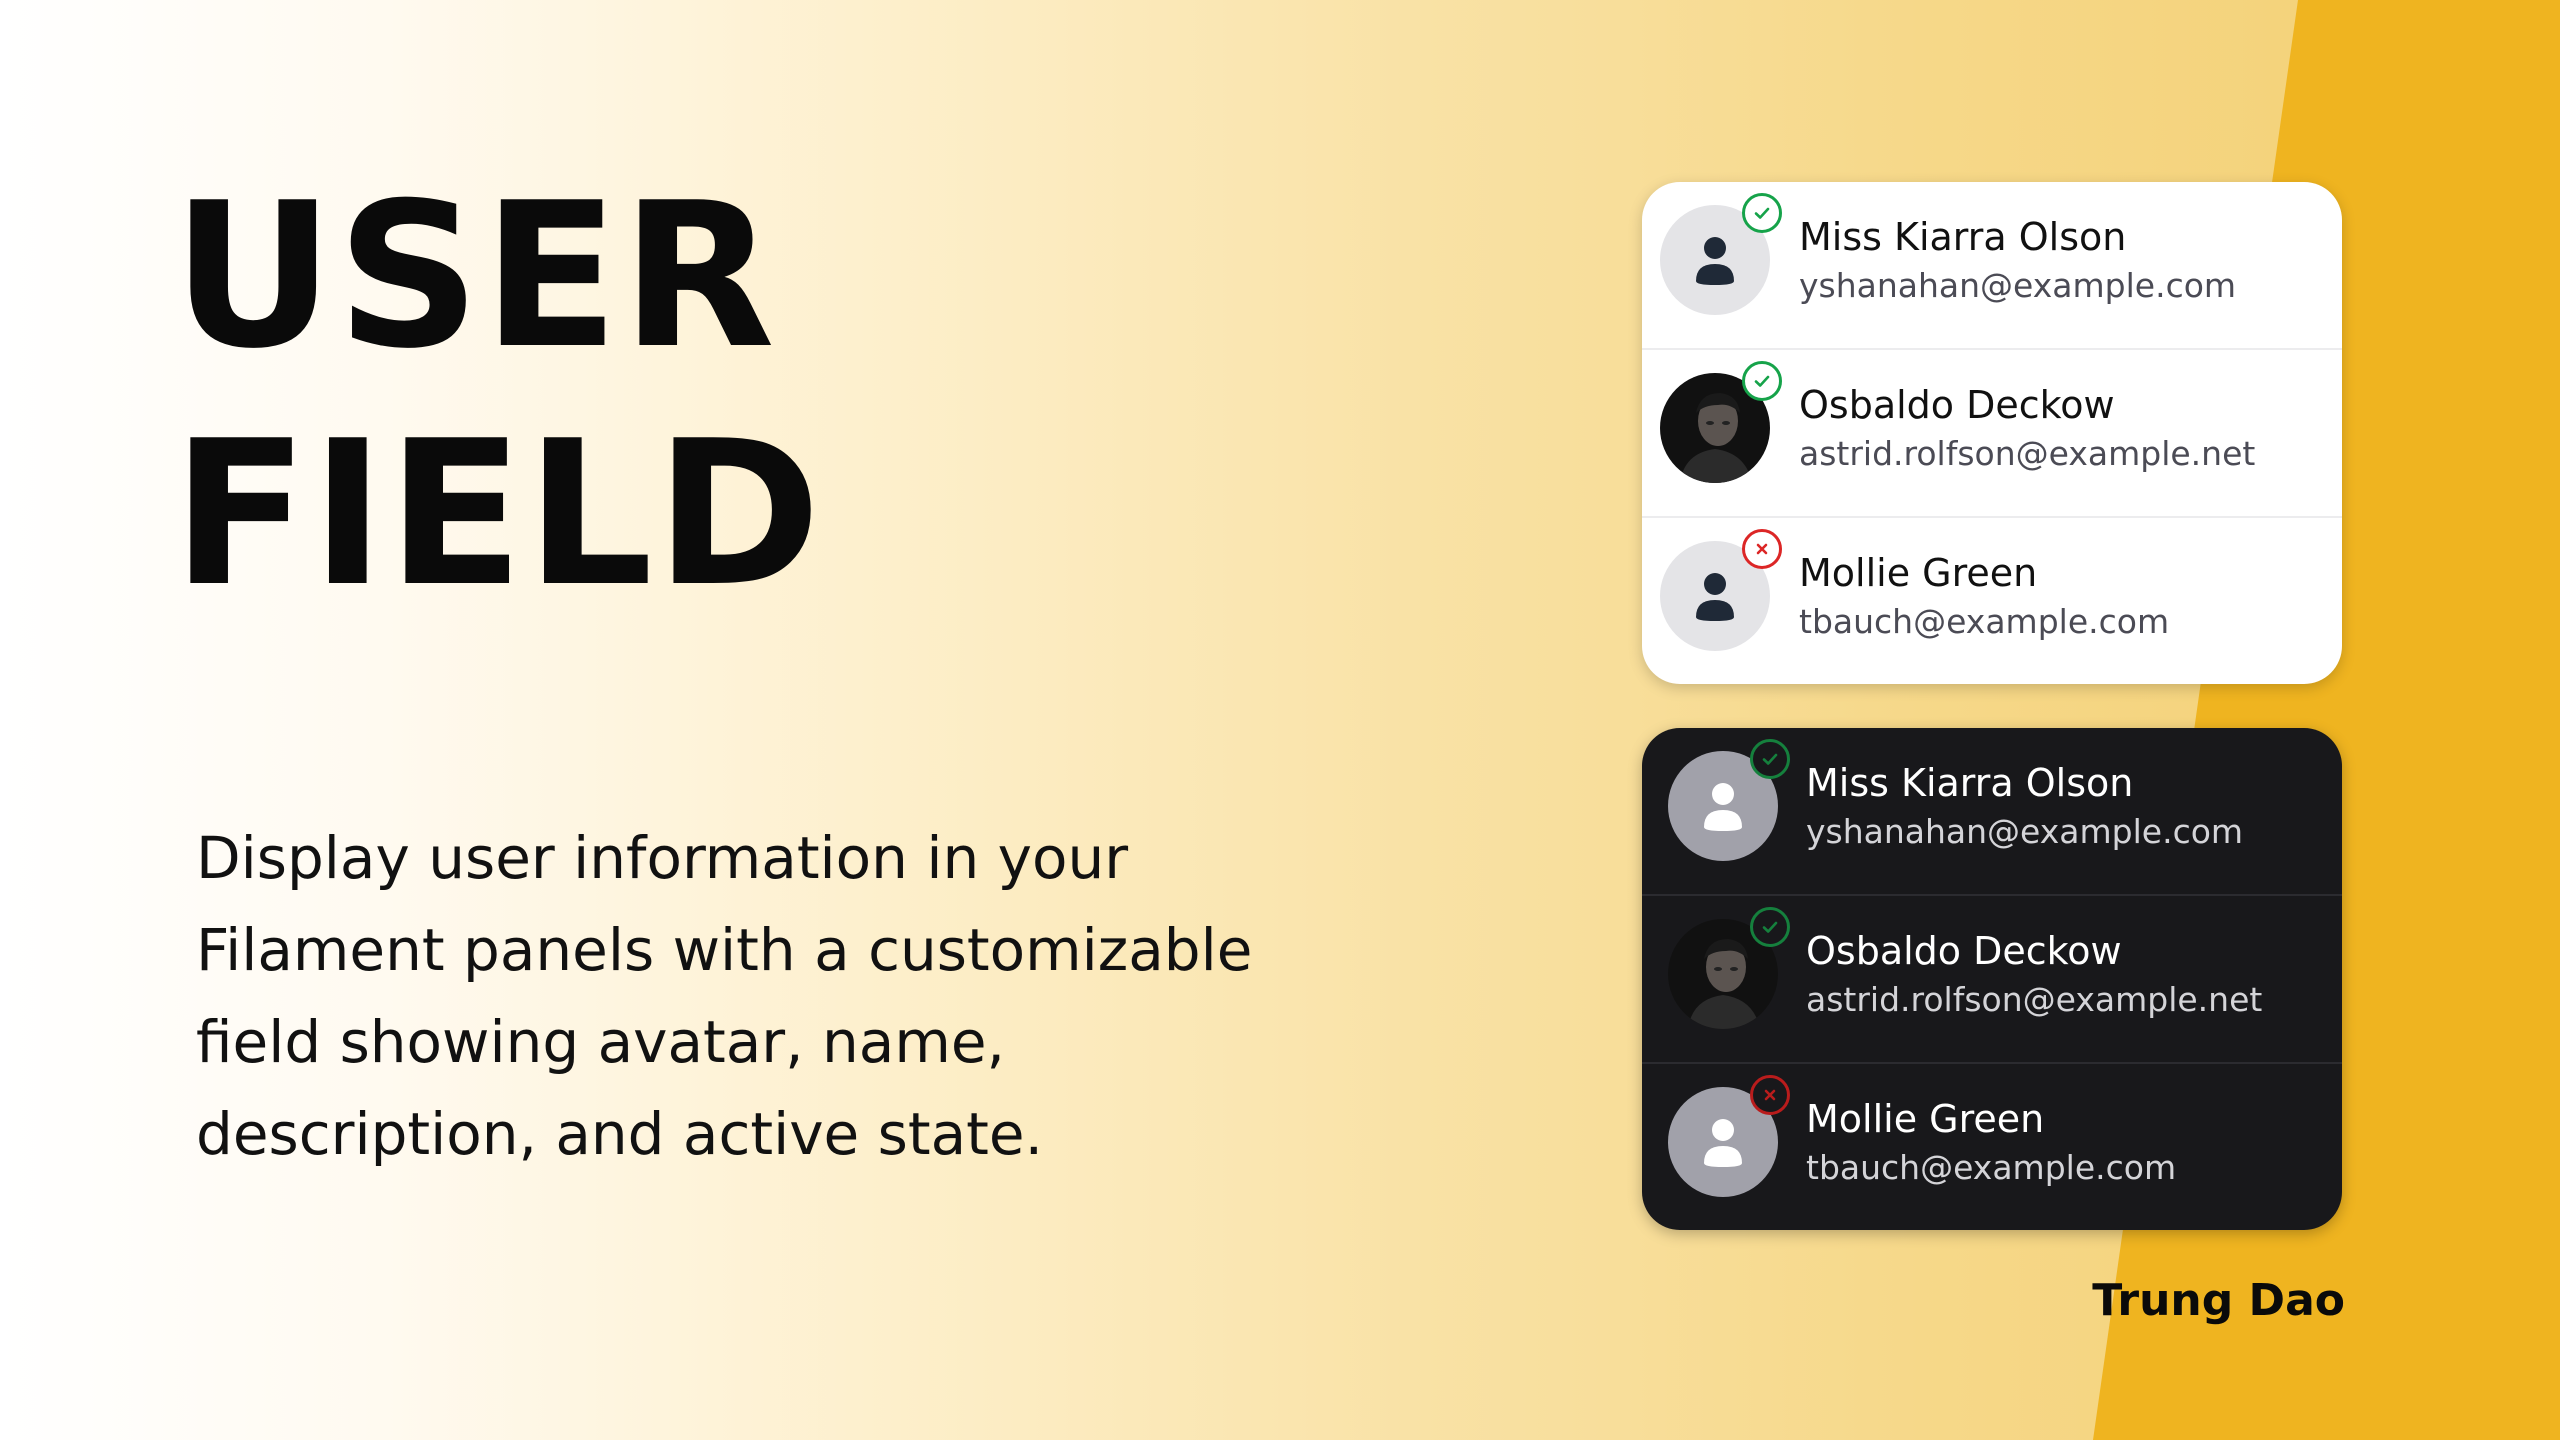  What do you see at coordinates (2218, 1300) in the screenshot?
I see `author-credit: Trung Dao` at bounding box center [2218, 1300].